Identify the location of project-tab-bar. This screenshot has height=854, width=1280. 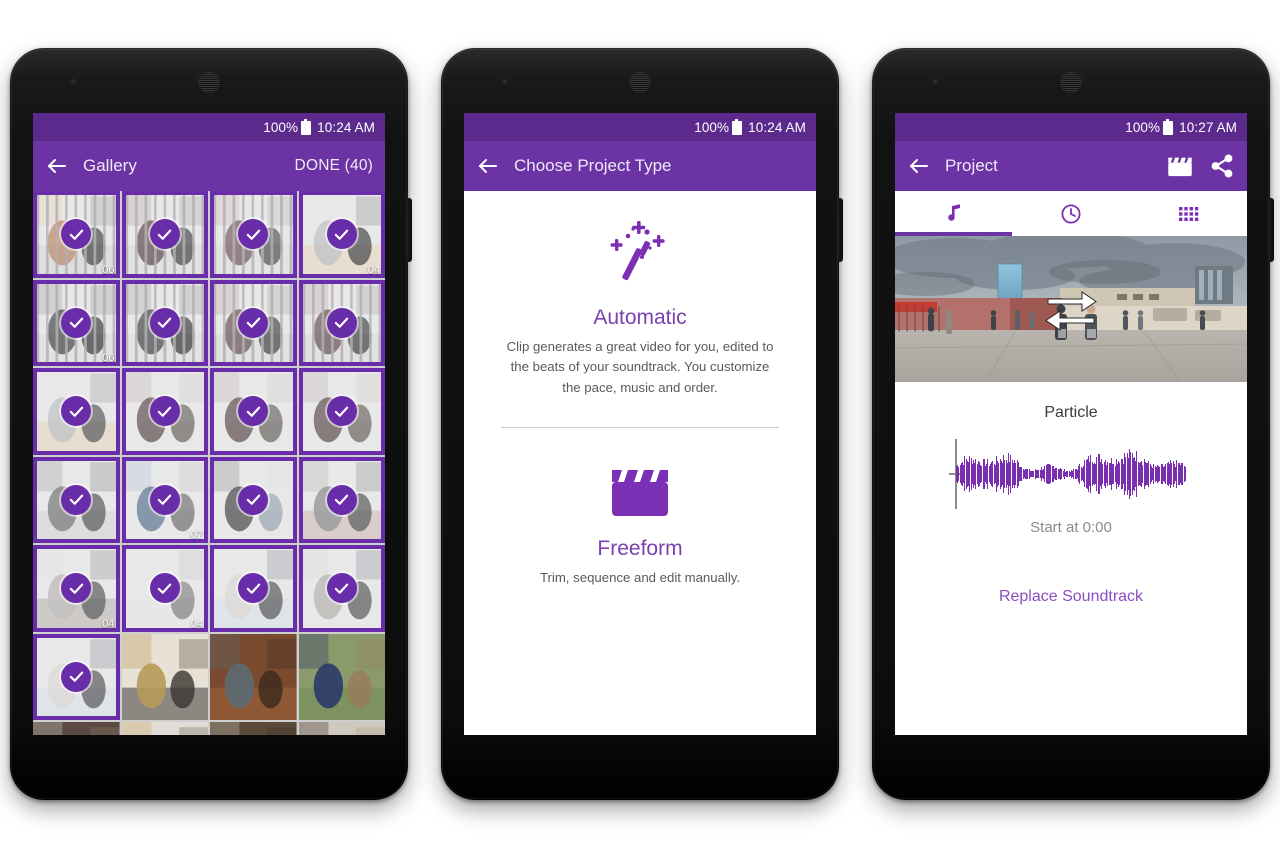
(1071, 213).